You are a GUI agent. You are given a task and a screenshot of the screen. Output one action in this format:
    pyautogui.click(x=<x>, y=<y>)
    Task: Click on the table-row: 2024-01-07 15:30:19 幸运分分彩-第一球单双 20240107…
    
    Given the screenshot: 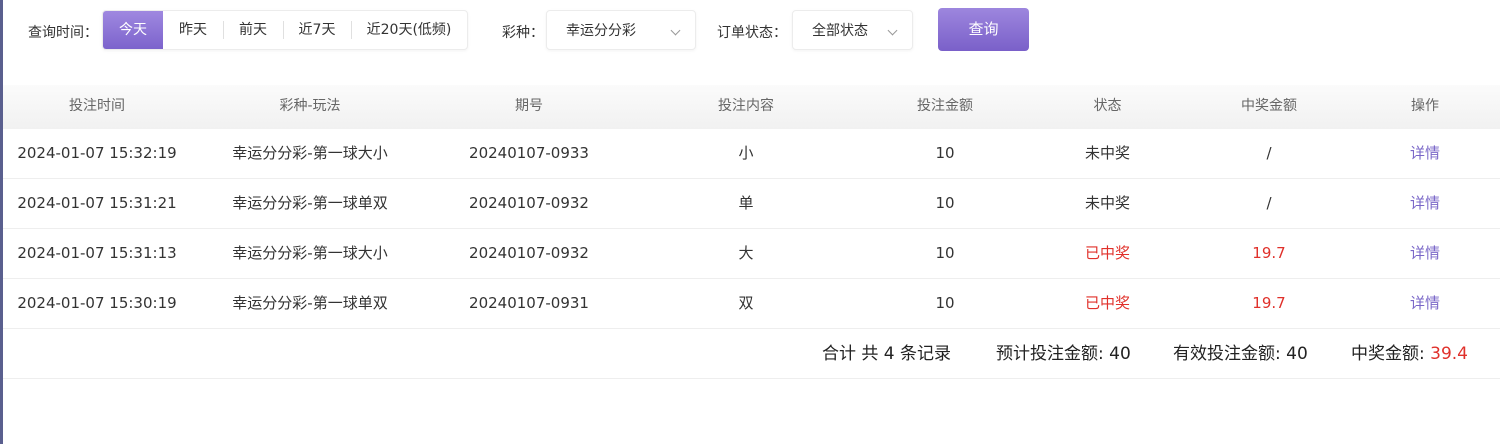 What is the action you would take?
    pyautogui.click(x=751, y=304)
    